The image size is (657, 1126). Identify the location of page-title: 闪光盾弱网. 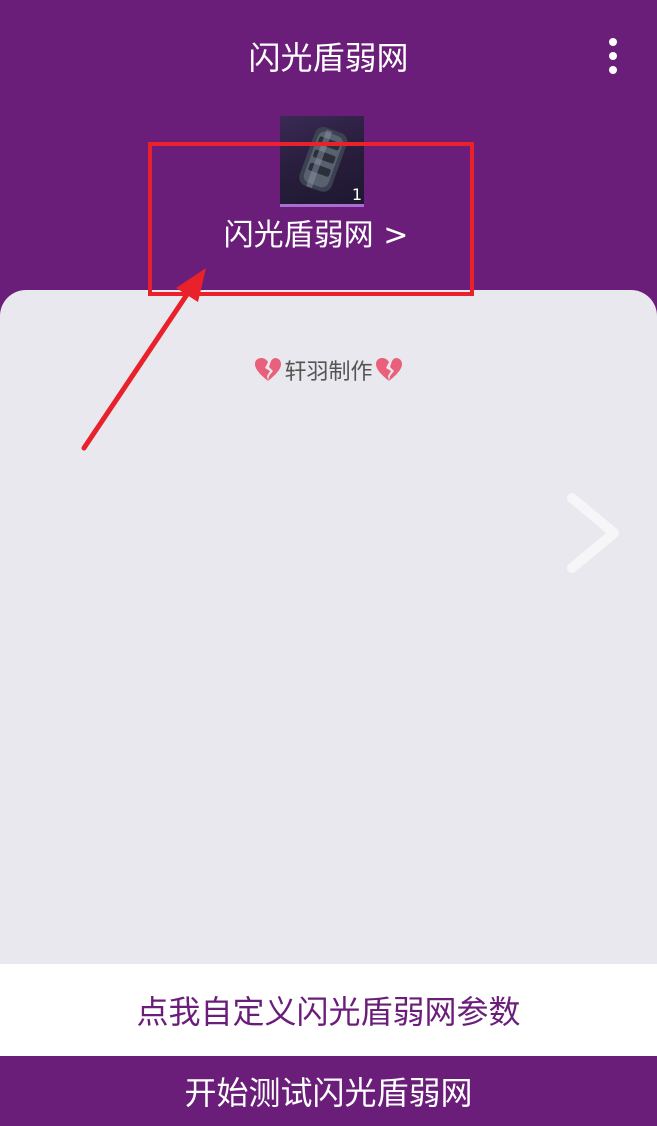
(328, 58).